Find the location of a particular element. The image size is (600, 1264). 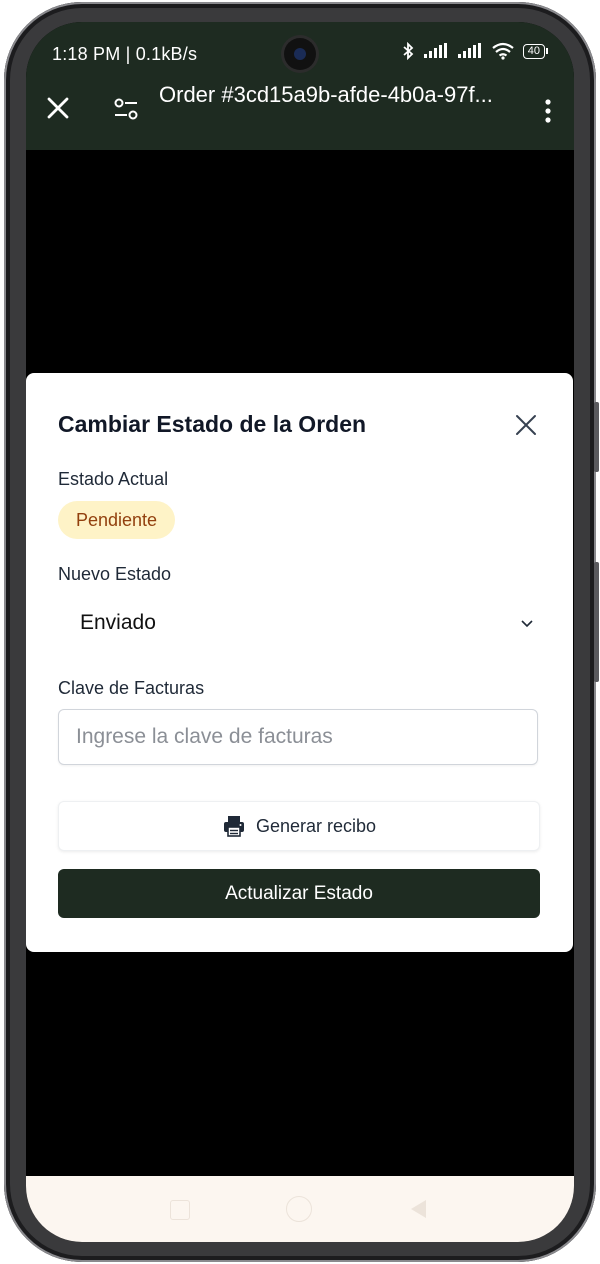

update-status-button: Actualizar Estado is located at coordinates (299, 893).